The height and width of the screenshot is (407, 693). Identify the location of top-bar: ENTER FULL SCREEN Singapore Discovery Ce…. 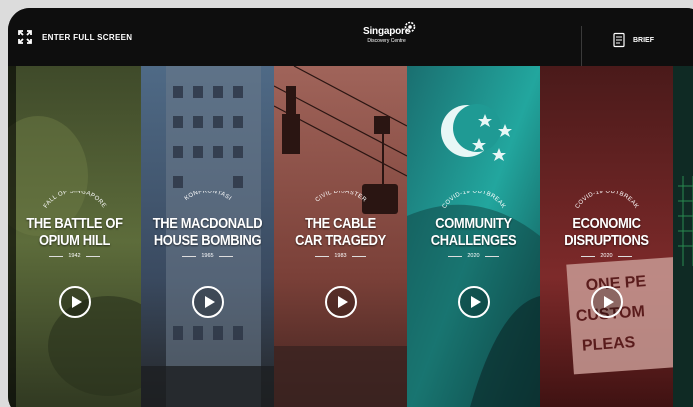
(350, 37).